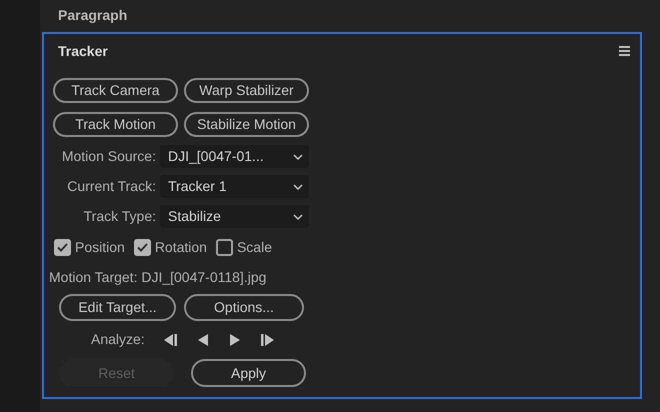 Image resolution: width=660 pixels, height=412 pixels. What do you see at coordinates (234, 186) in the screenshot?
I see `dropdown: Tracker 1` at bounding box center [234, 186].